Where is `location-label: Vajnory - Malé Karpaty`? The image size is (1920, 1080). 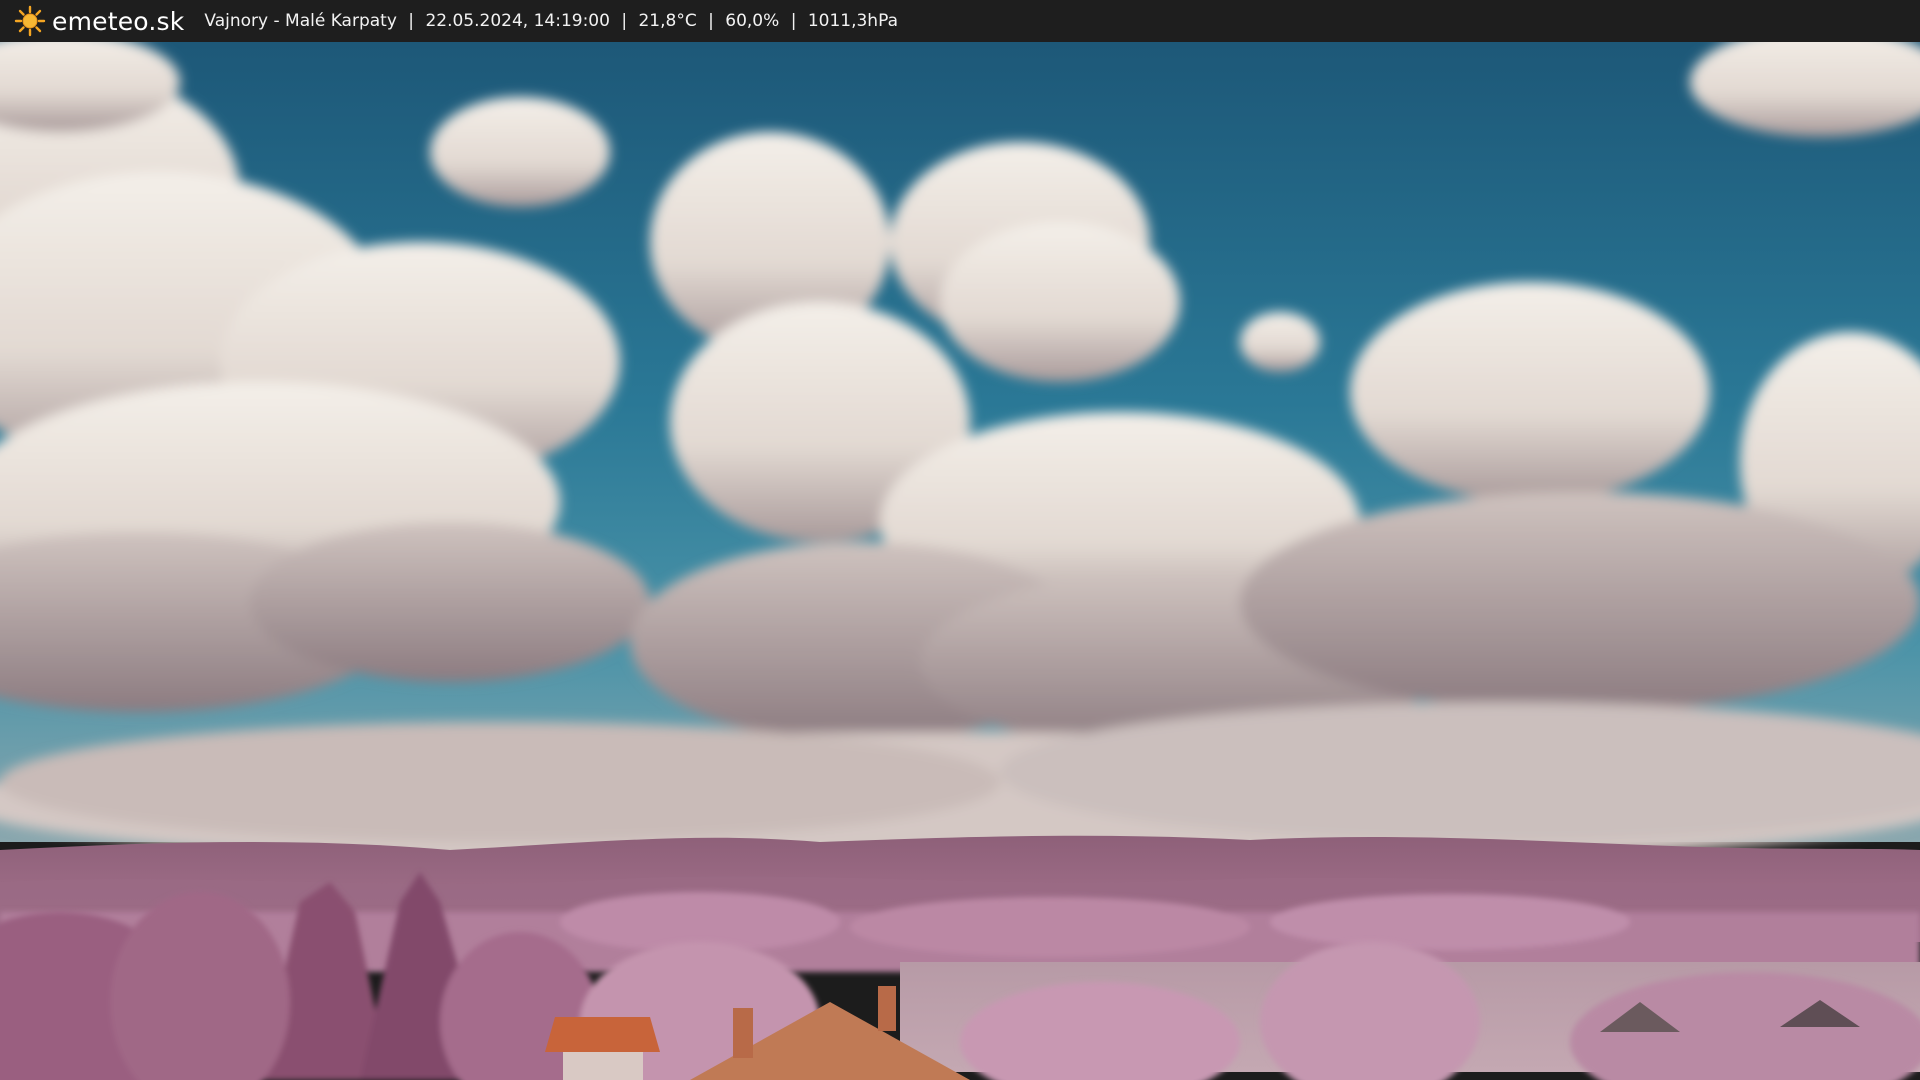 location-label: Vajnory - Malé Karpaty is located at coordinates (300, 21).